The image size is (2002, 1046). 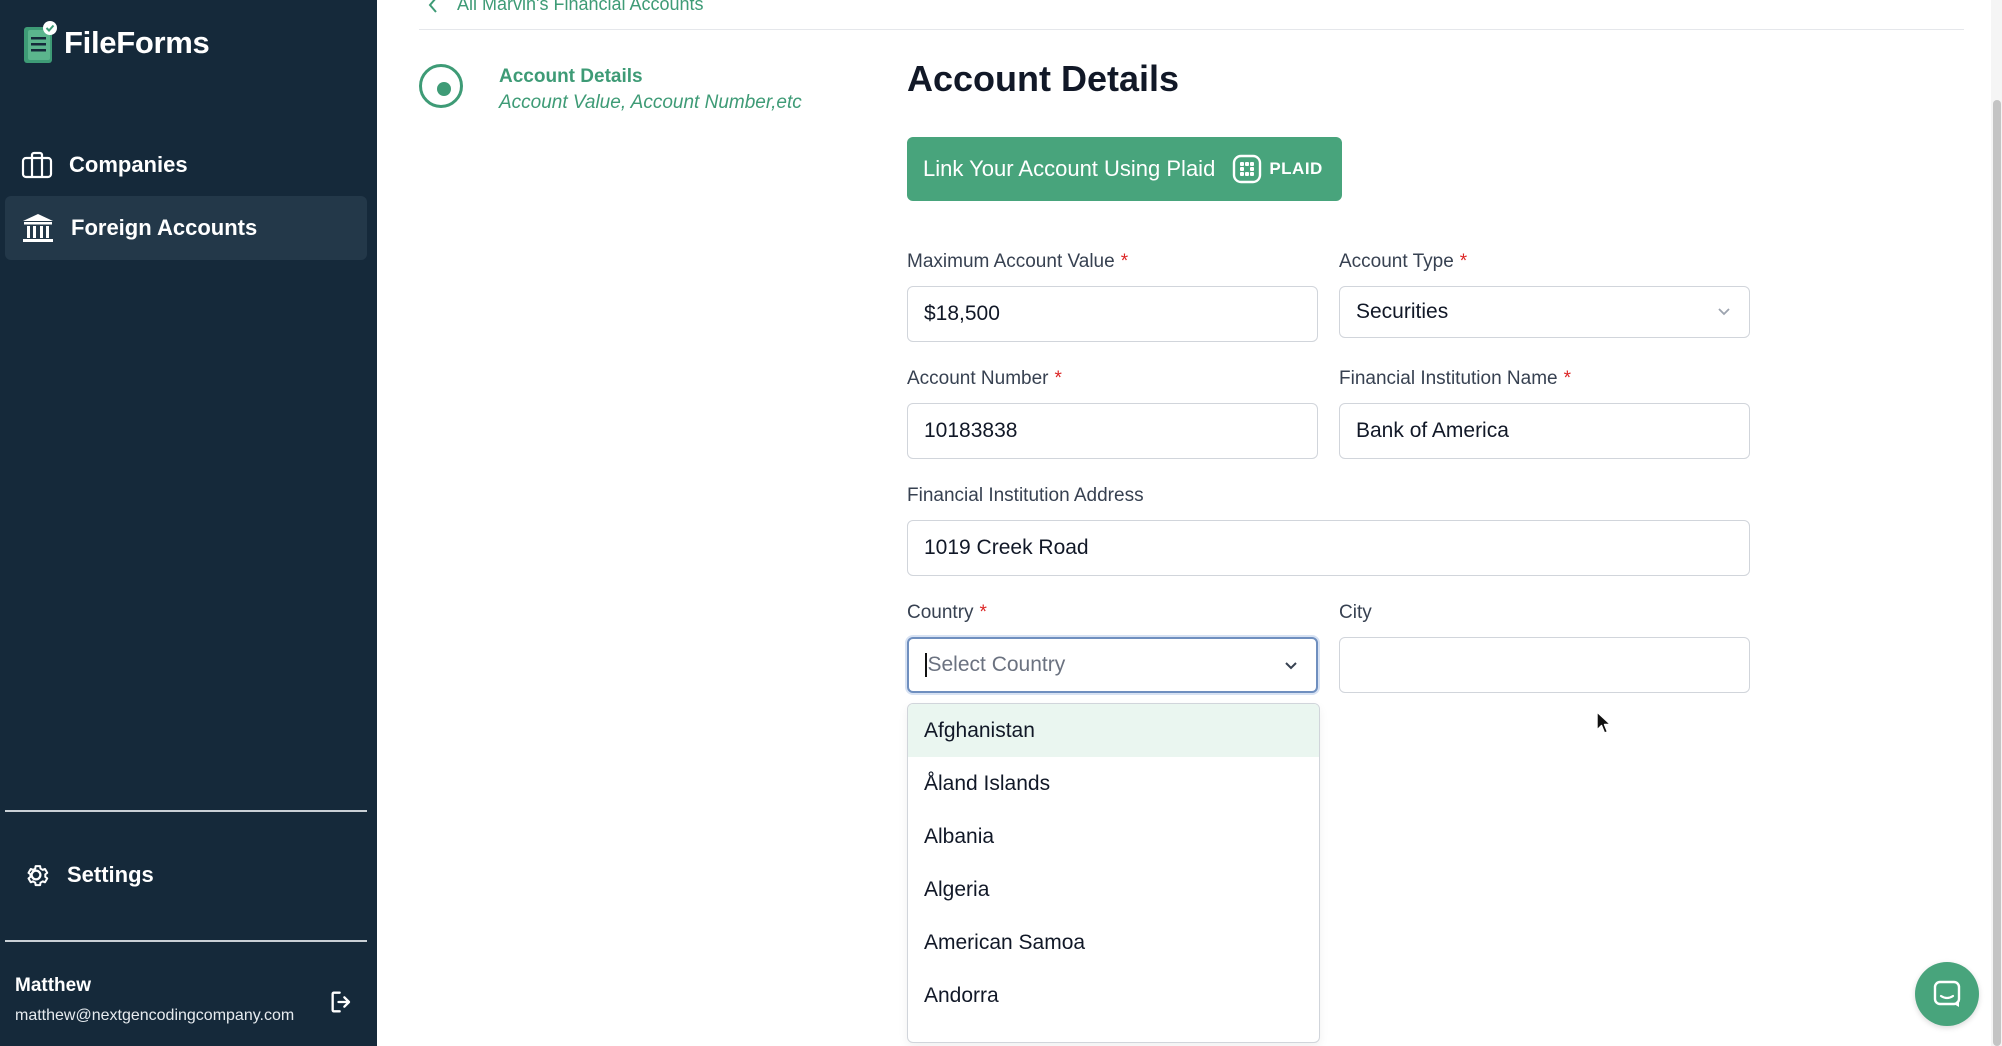 I want to click on country-option-albania: Albania, so click(x=1113, y=836).